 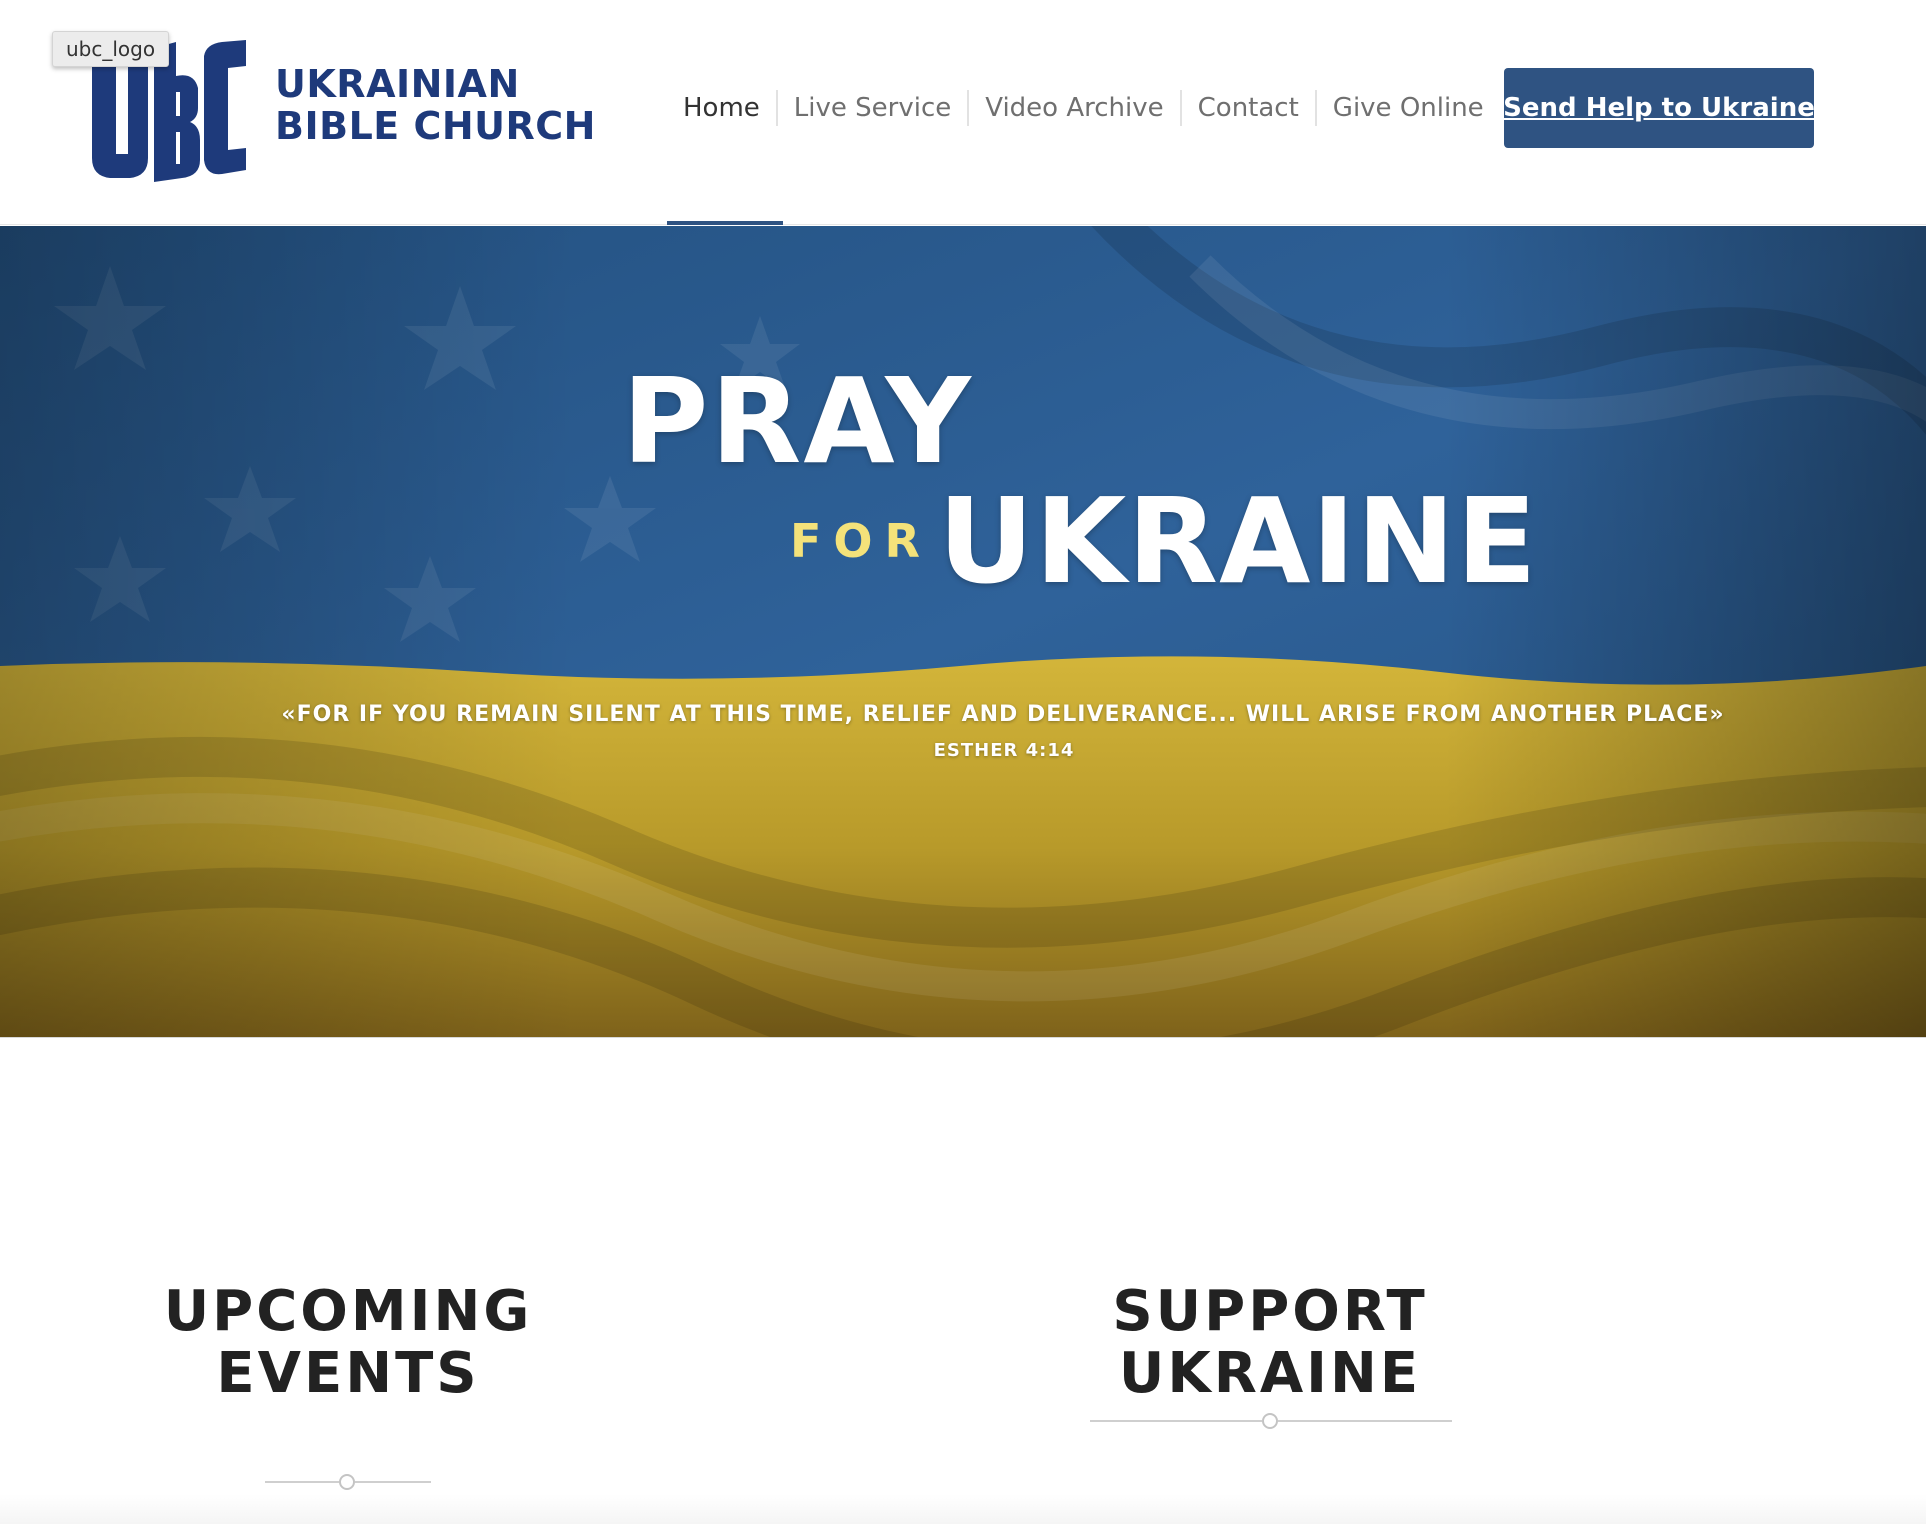 What do you see at coordinates (1004, 750) in the screenshot?
I see `hero-citation: ESTHER 4:14` at bounding box center [1004, 750].